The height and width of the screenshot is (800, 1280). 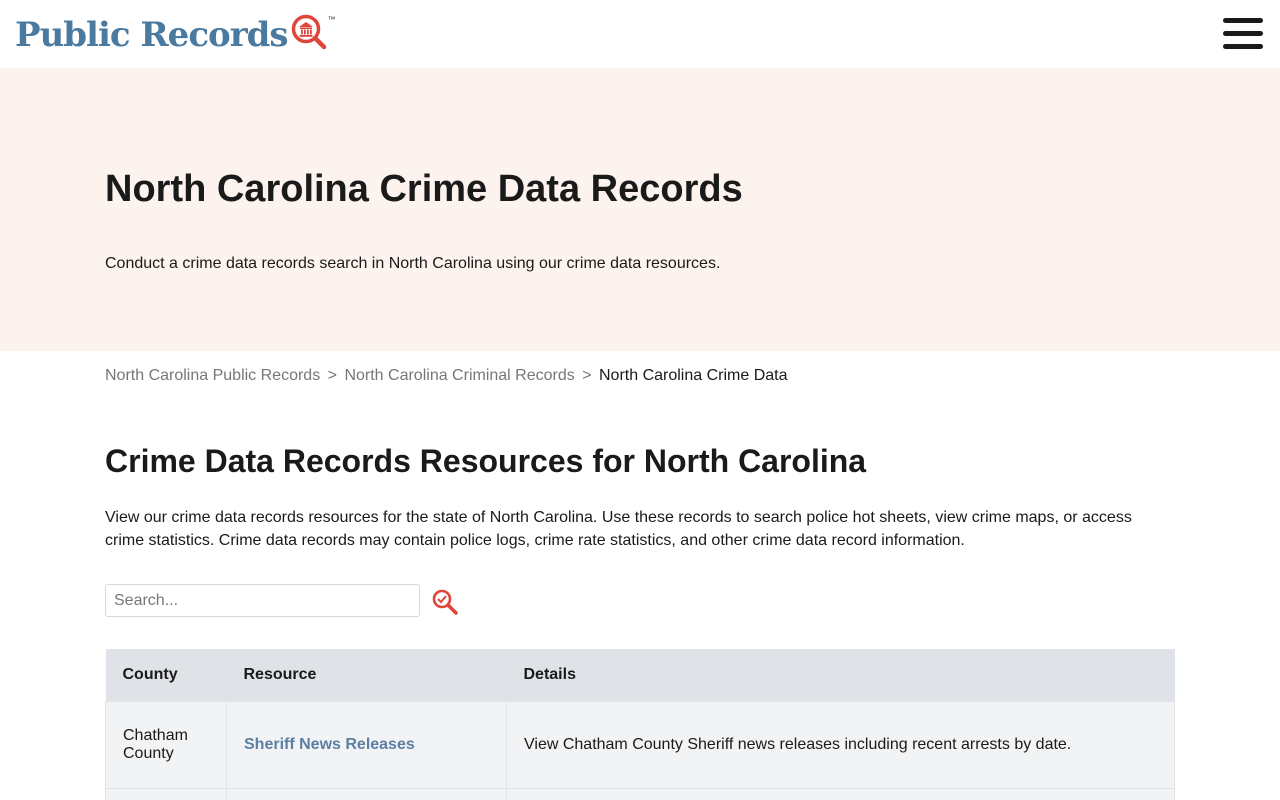 What do you see at coordinates (445, 602) in the screenshot?
I see `search-magnifier-icon` at bounding box center [445, 602].